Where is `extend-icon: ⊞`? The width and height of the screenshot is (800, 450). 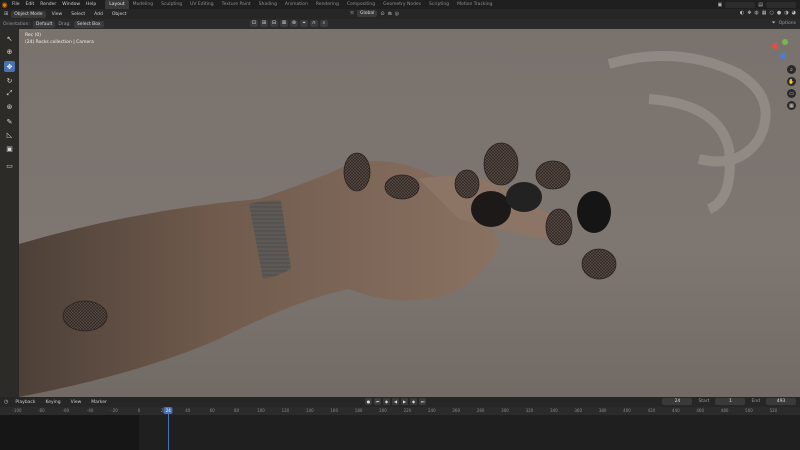 extend-icon: ⊞ is located at coordinates (264, 23).